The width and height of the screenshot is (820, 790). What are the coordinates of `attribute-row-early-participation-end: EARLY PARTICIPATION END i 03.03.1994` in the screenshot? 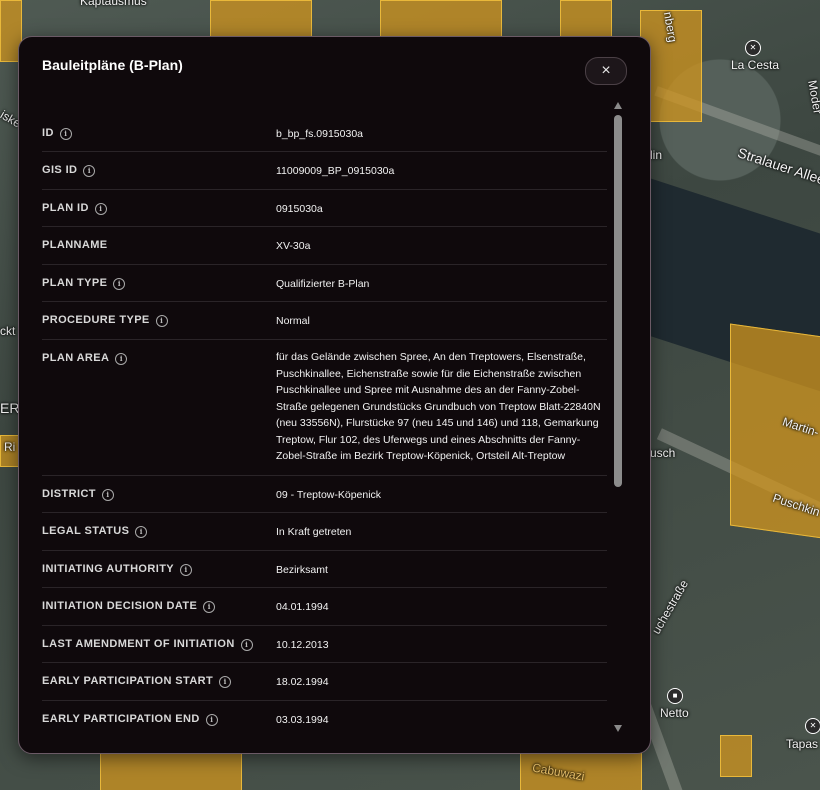 It's located at (324, 717).